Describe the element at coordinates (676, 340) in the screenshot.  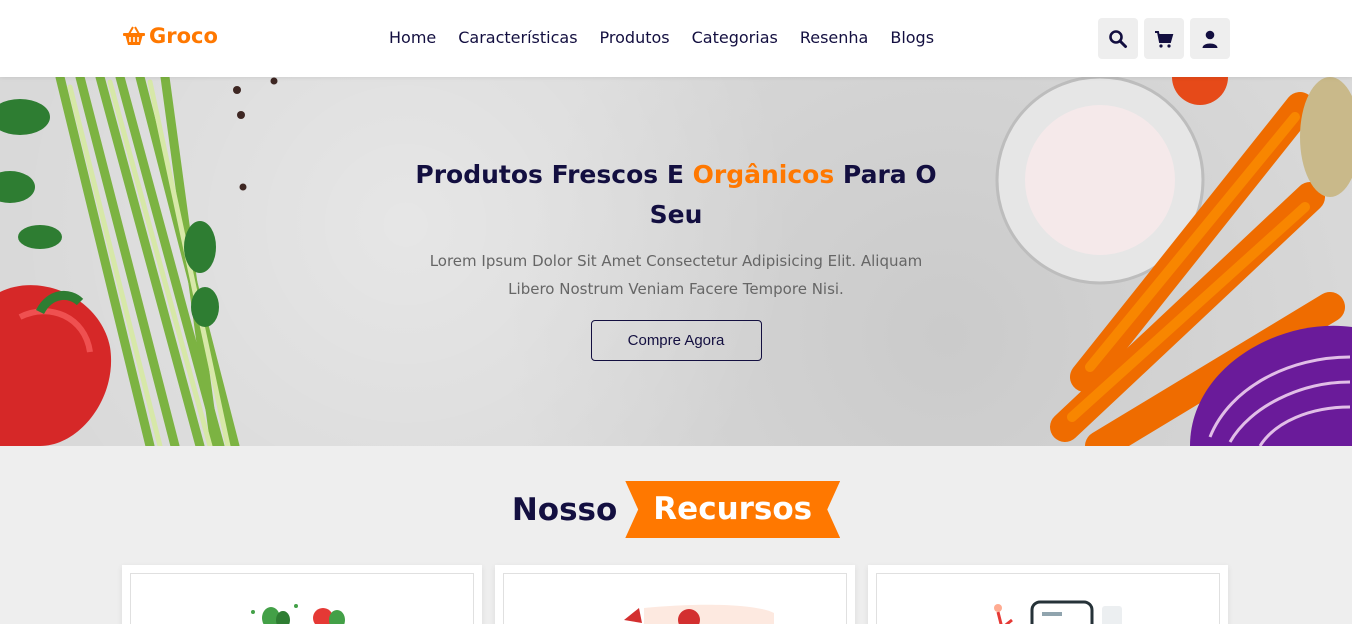
I see `shop-now-button: Compre Agora` at that location.